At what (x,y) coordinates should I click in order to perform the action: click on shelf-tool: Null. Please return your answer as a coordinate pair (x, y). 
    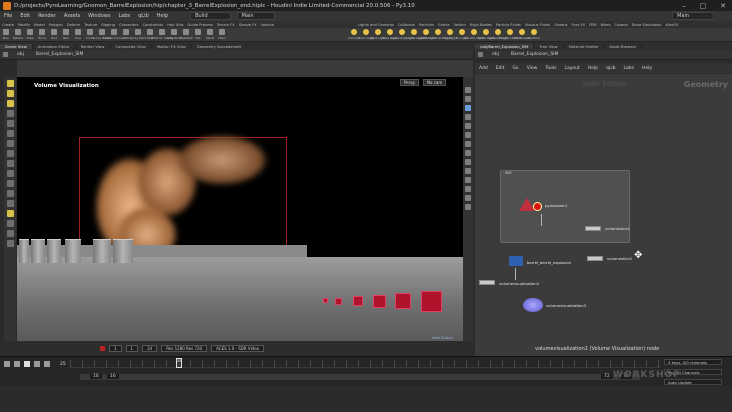
    Looking at the image, I should click on (66, 34).